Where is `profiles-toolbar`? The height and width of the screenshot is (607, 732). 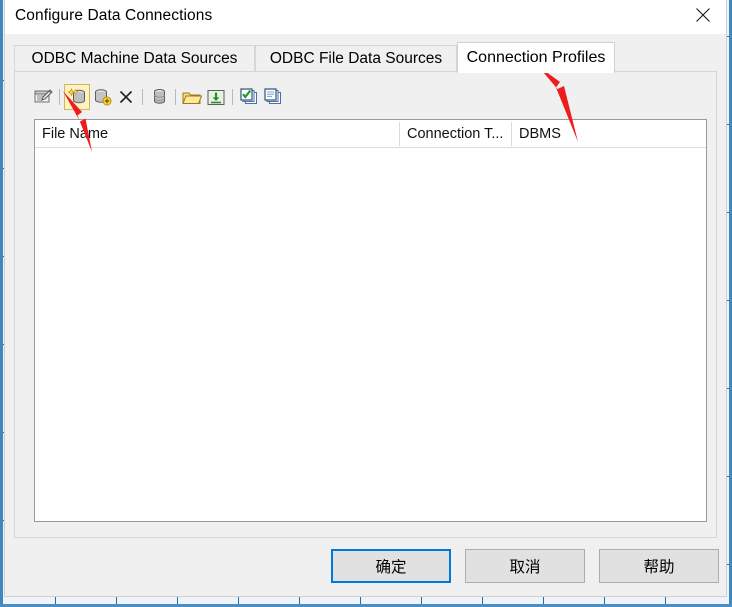 profiles-toolbar is located at coordinates (158, 97).